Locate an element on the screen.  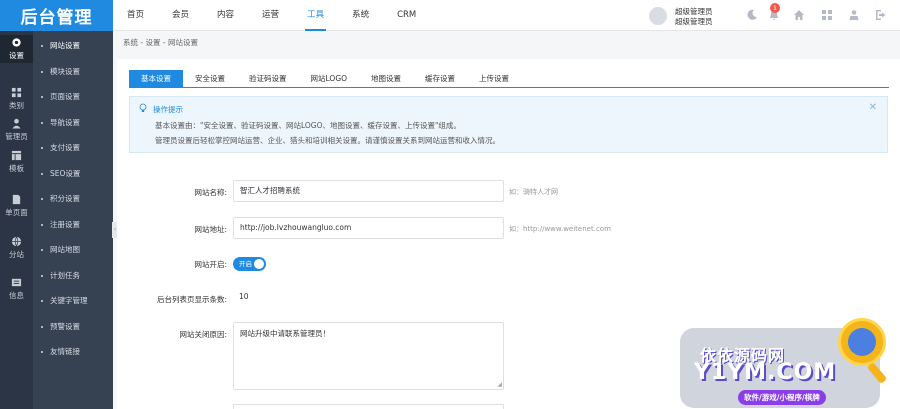
lightbulb-icon is located at coordinates (143, 107).